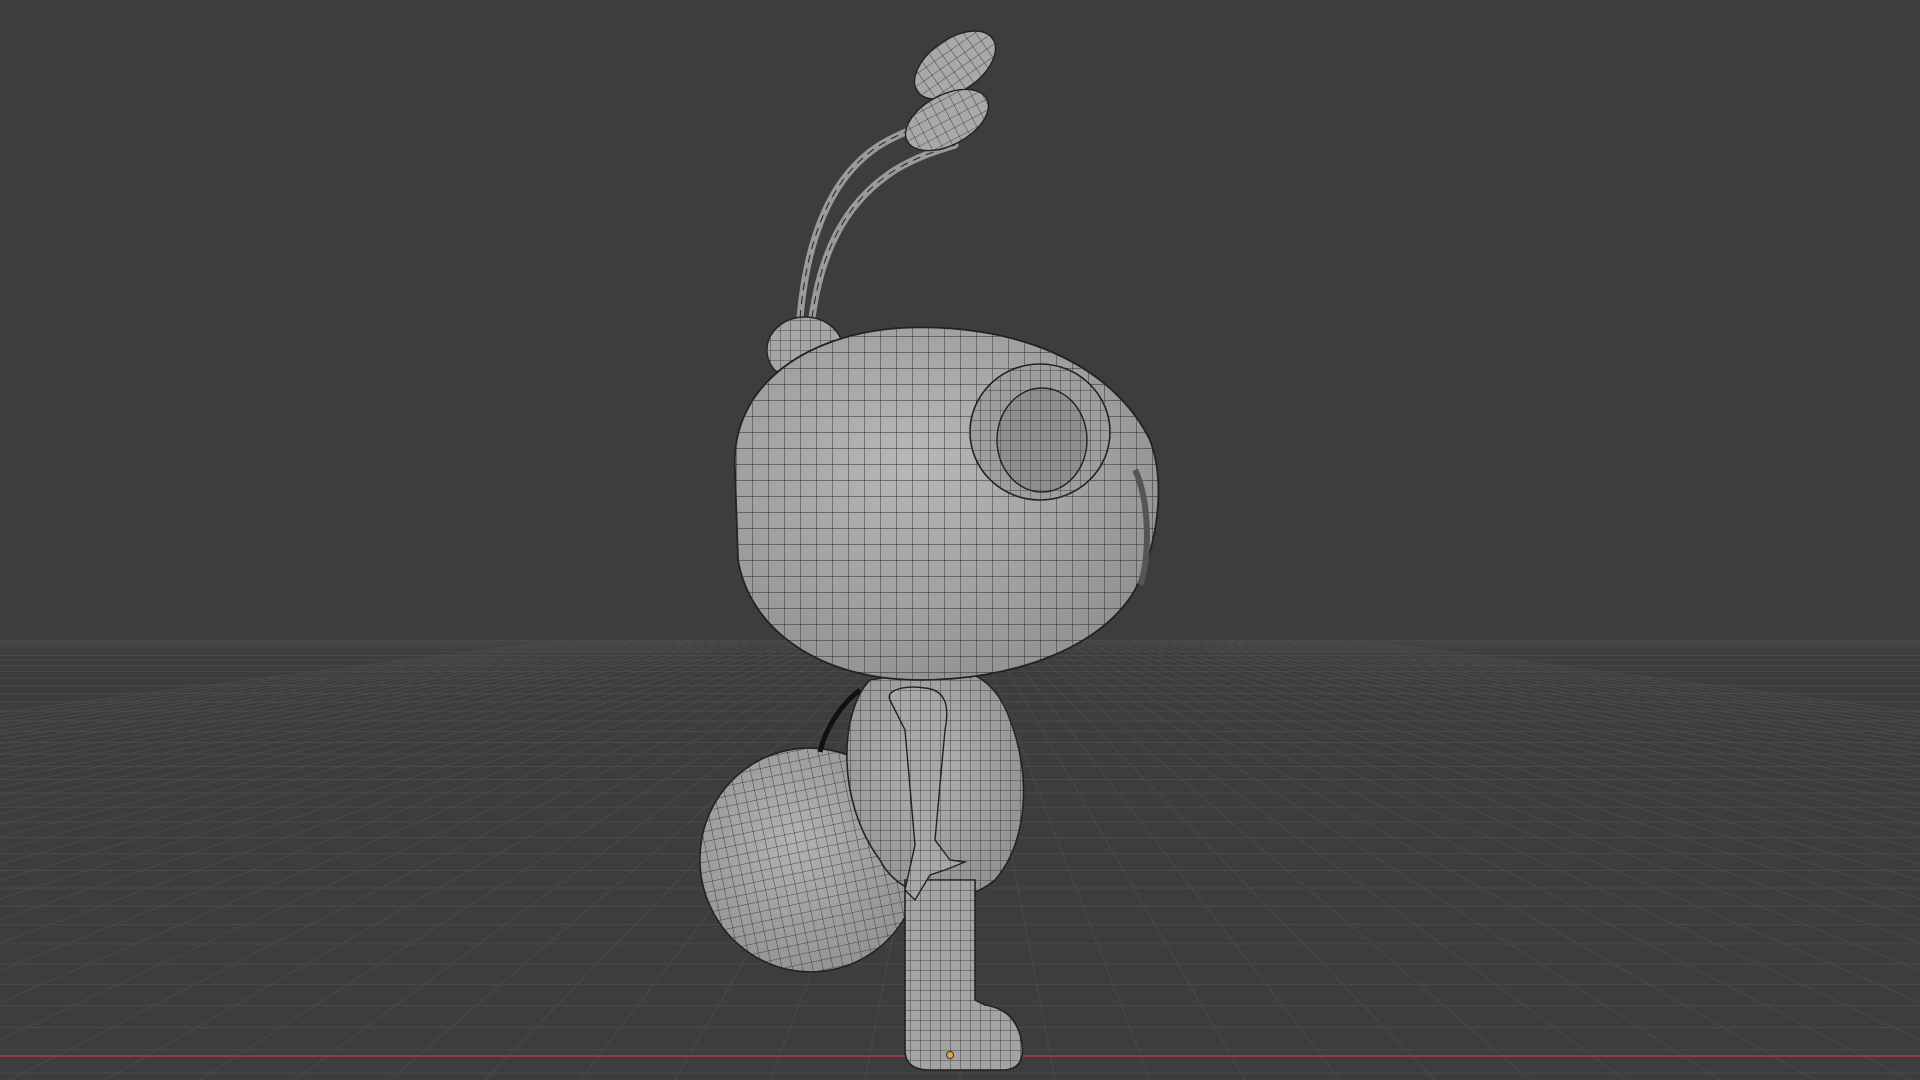 This screenshot has height=1080, width=1920. I want to click on object-origin, so click(950, 1055).